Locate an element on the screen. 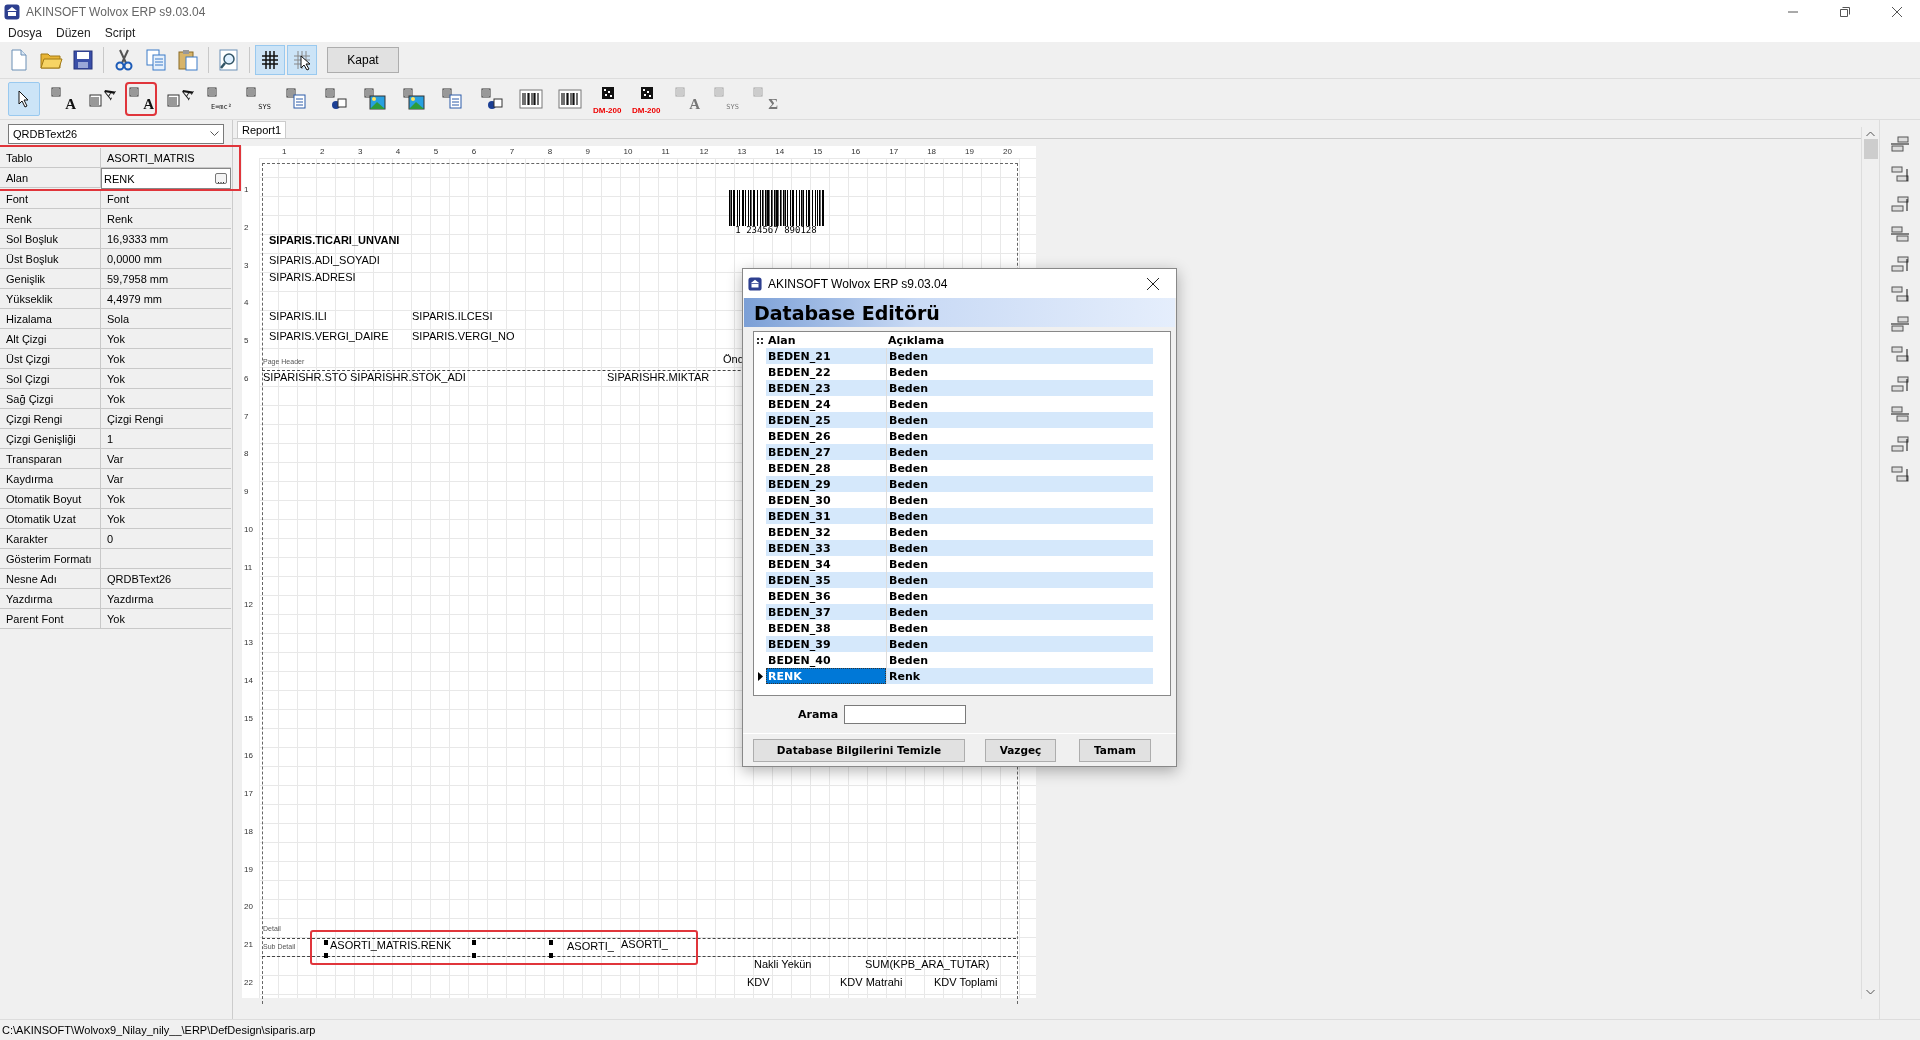  table-cell: BEDEN_31 is located at coordinates (826, 516).